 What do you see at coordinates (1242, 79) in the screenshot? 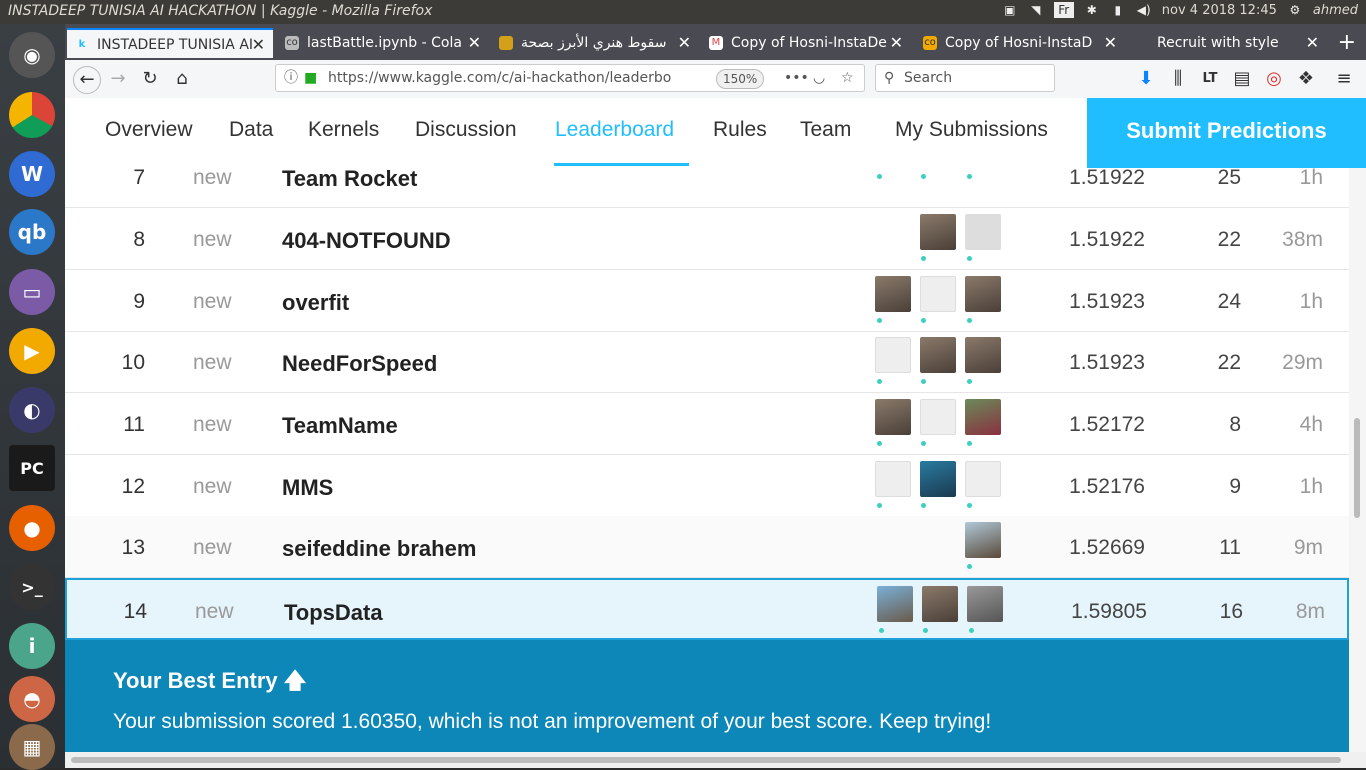
I see `reader-view-icon: ▤` at bounding box center [1242, 79].